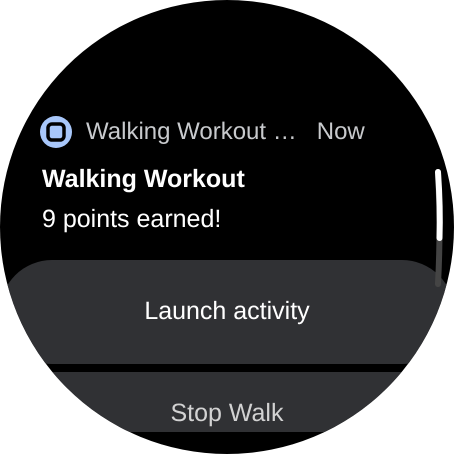  Describe the element at coordinates (144, 179) in the screenshot. I see `notification-title: Walking Workout` at that location.